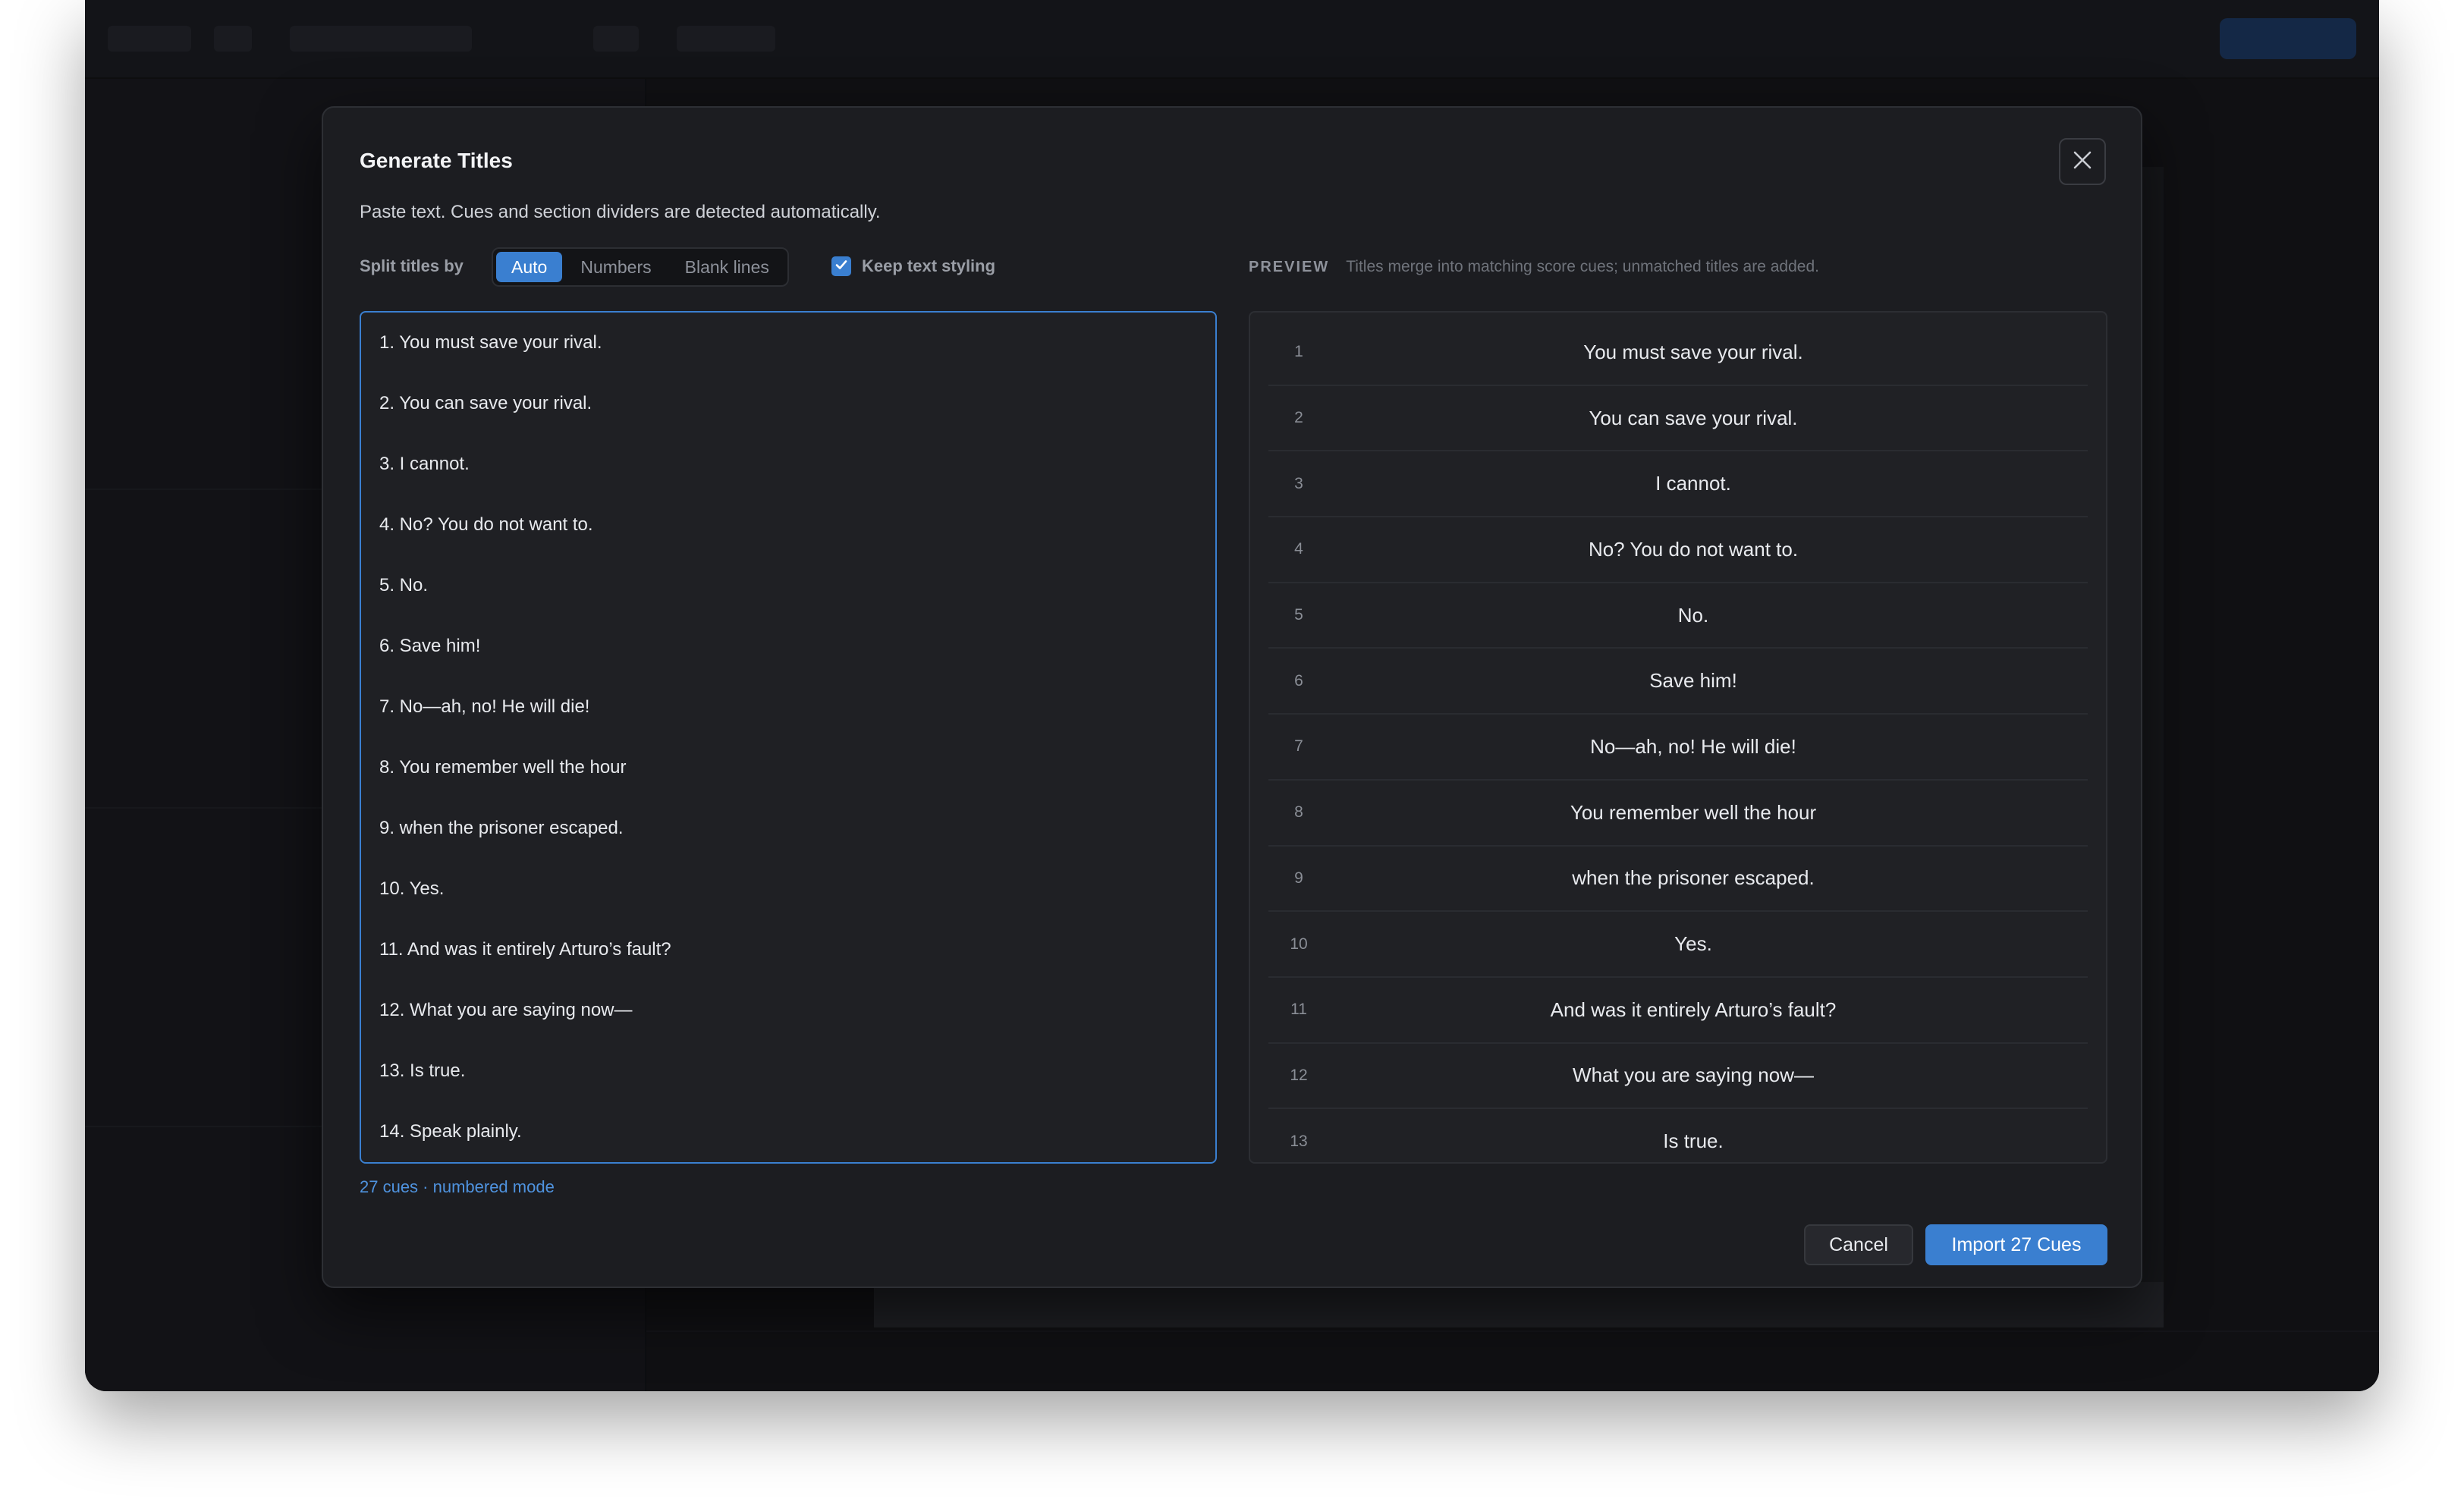 This screenshot has width=2464, height=1505. I want to click on preview-row: 12 What you are saying now—, so click(1678, 1077).